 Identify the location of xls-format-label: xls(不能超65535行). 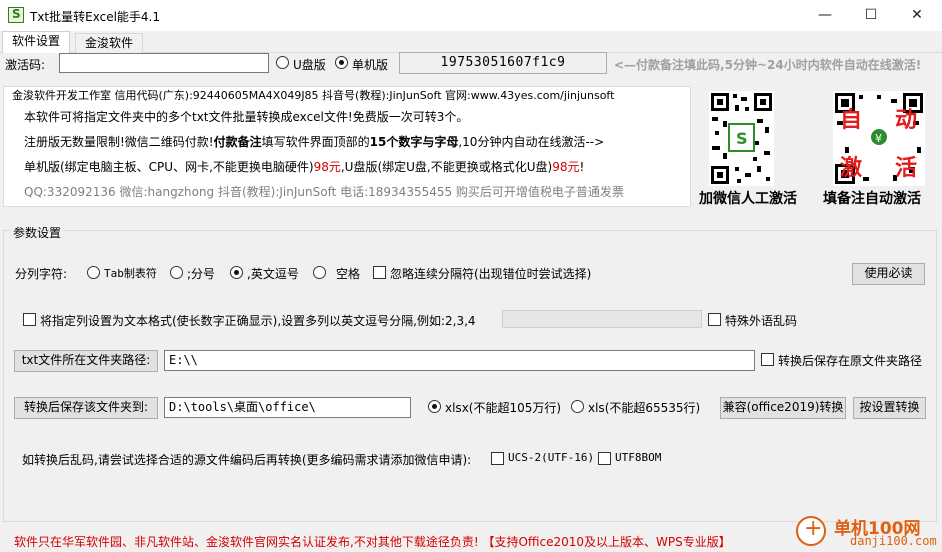
(644, 408).